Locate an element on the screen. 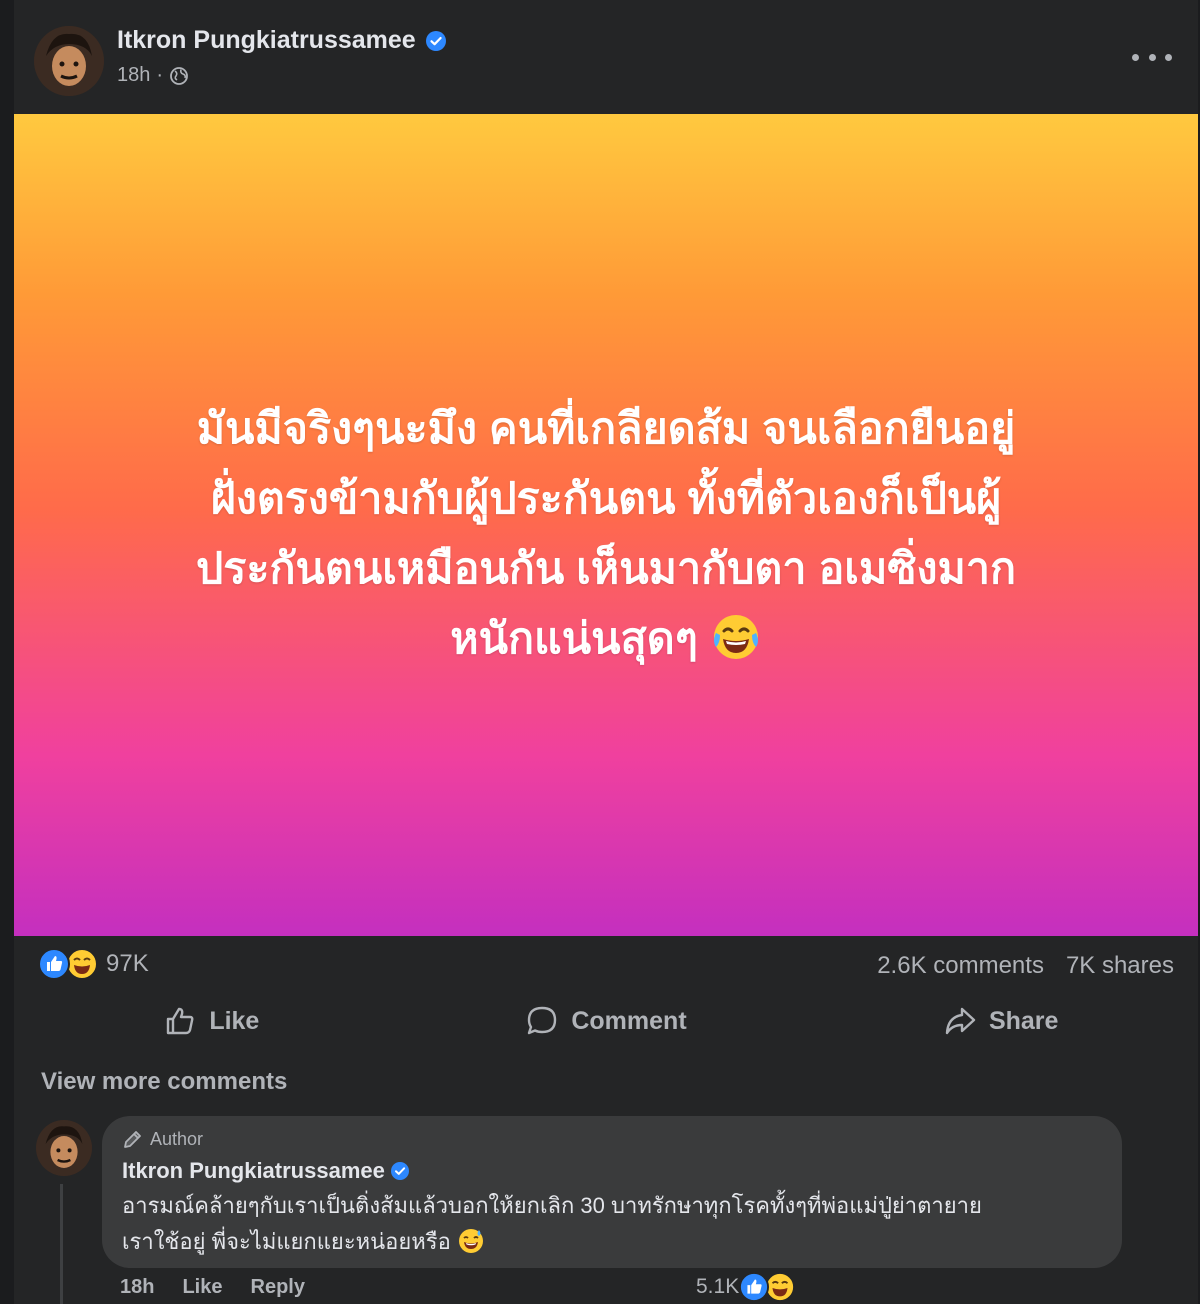 This screenshot has height=1304, width=1200. reactions-summary: 97K is located at coordinates (93, 964).